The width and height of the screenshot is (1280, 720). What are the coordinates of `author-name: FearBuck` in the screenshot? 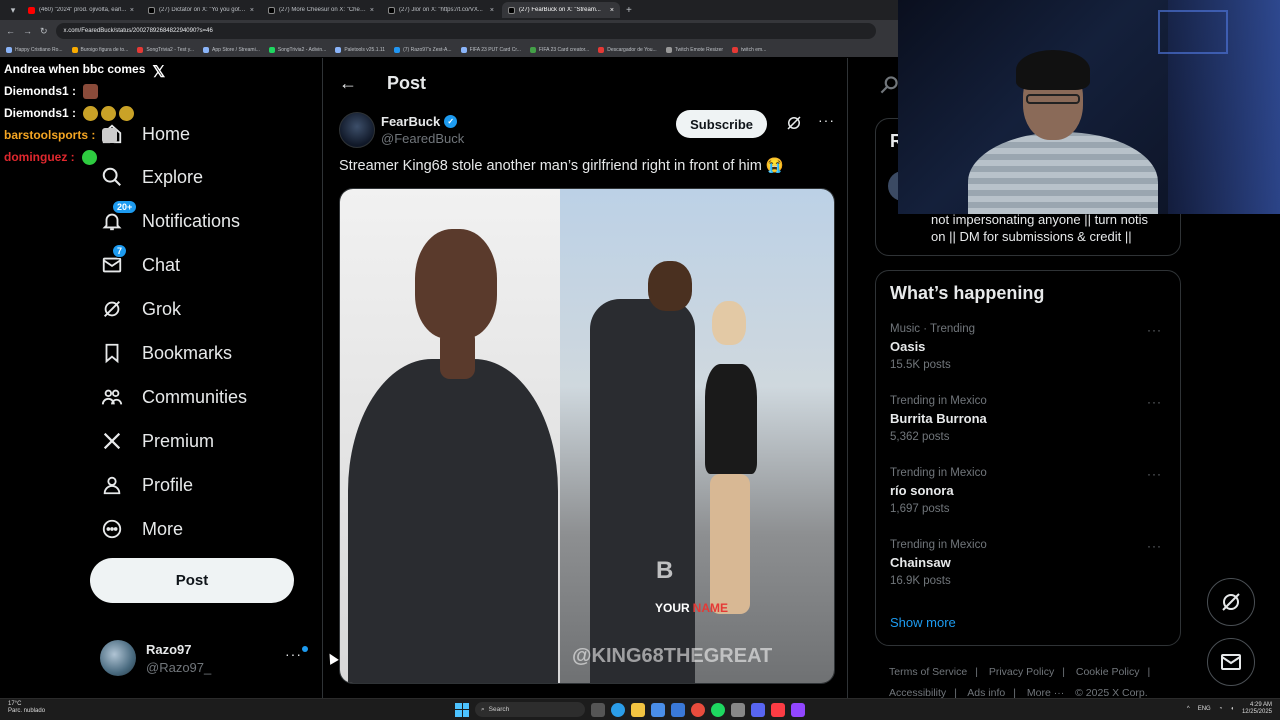 It's located at (410, 121).